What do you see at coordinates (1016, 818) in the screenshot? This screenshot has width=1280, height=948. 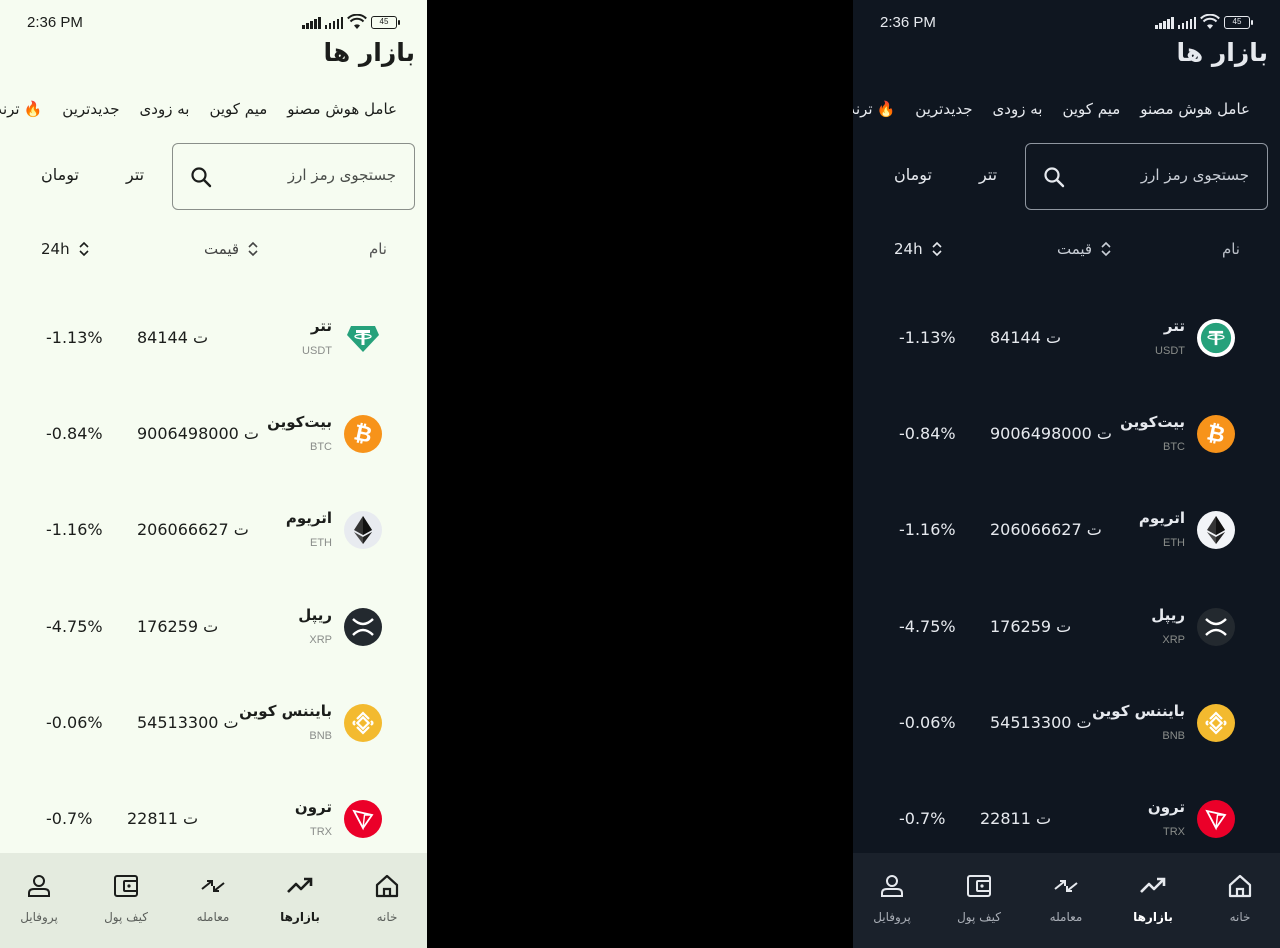 I see `coin-price: ت 22811` at bounding box center [1016, 818].